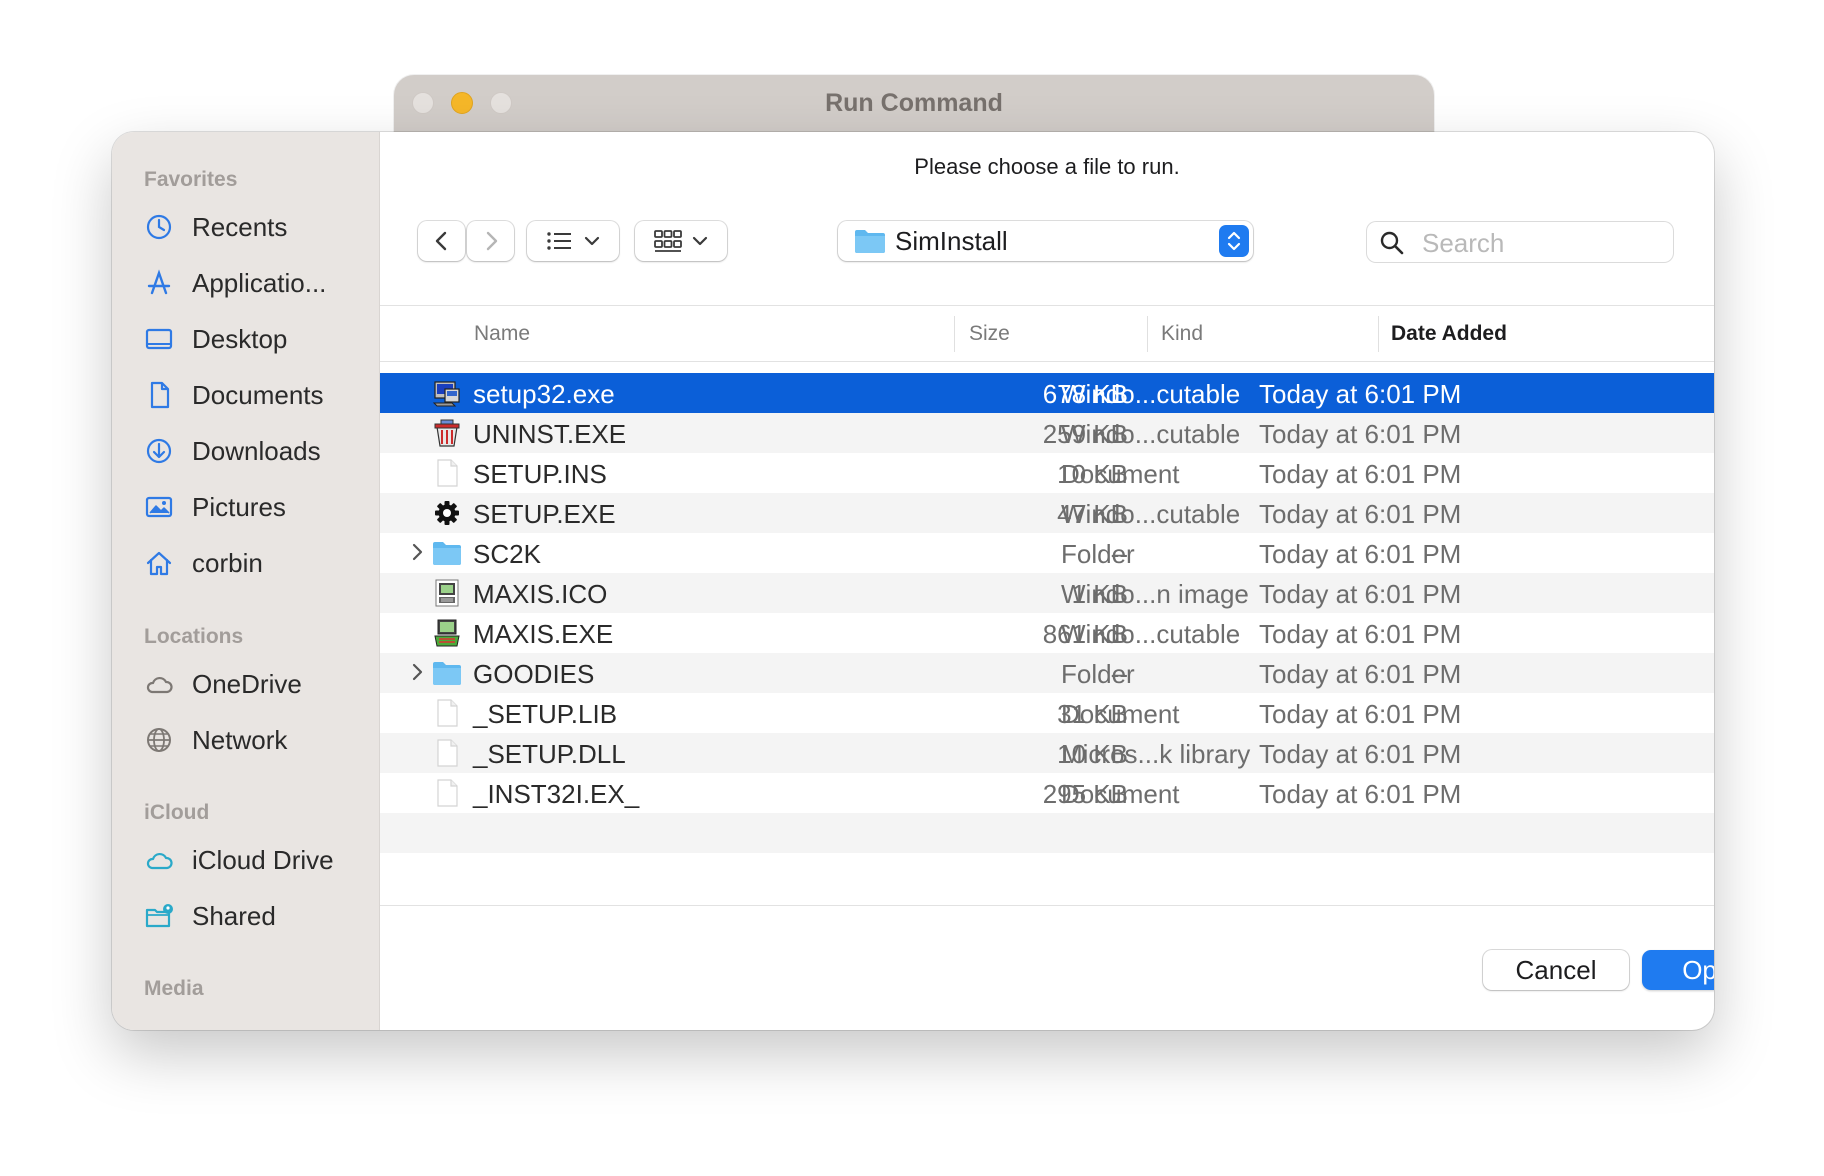  Describe the element at coordinates (159, 740) in the screenshot. I see `globe-icon` at that location.